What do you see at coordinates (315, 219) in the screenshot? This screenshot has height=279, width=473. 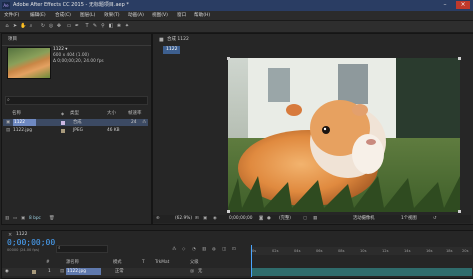 I see `transparency-grid-icon: ▦` at bounding box center [315, 219].